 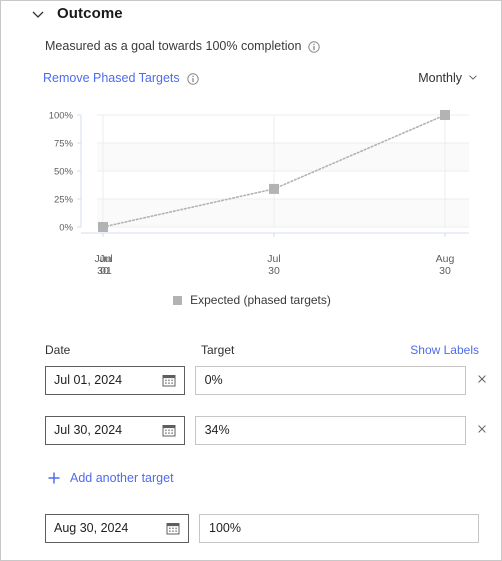 I want to click on remove-phased-targets-link: Remove Phased Targets, so click(x=111, y=78).